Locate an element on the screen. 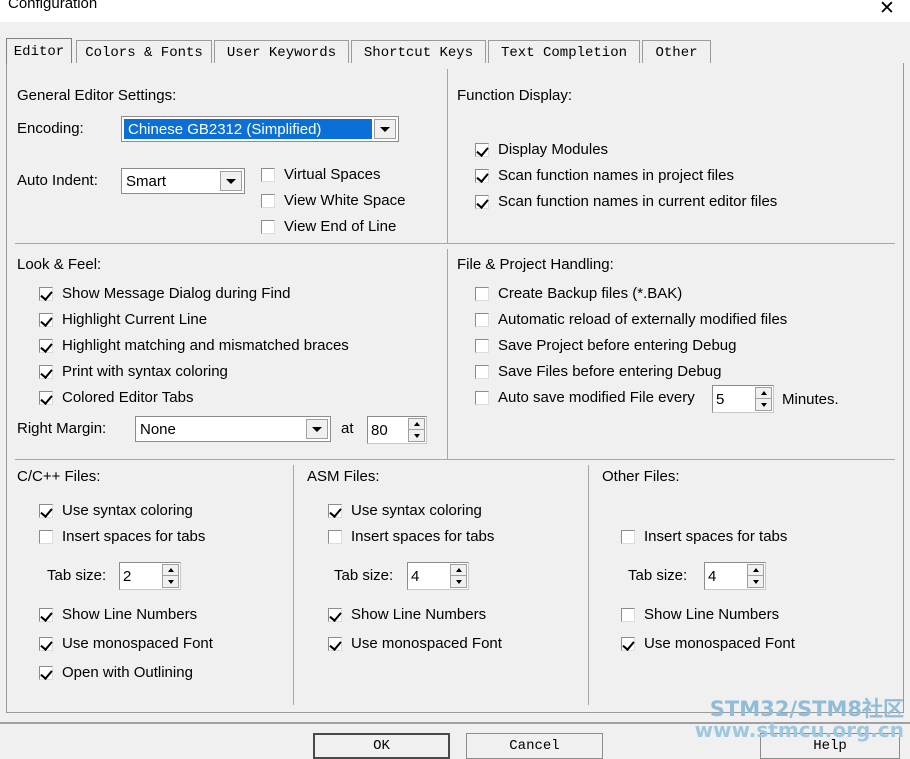 Image resolution: width=910 pixels, height=759 pixels. tab-other: Other is located at coordinates (676, 52).